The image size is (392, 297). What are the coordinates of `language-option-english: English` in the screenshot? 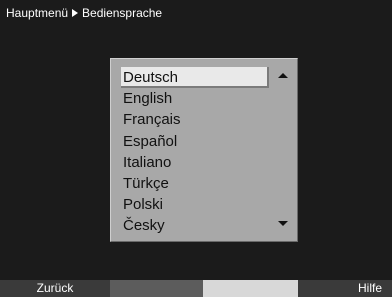 It's located at (196, 98).